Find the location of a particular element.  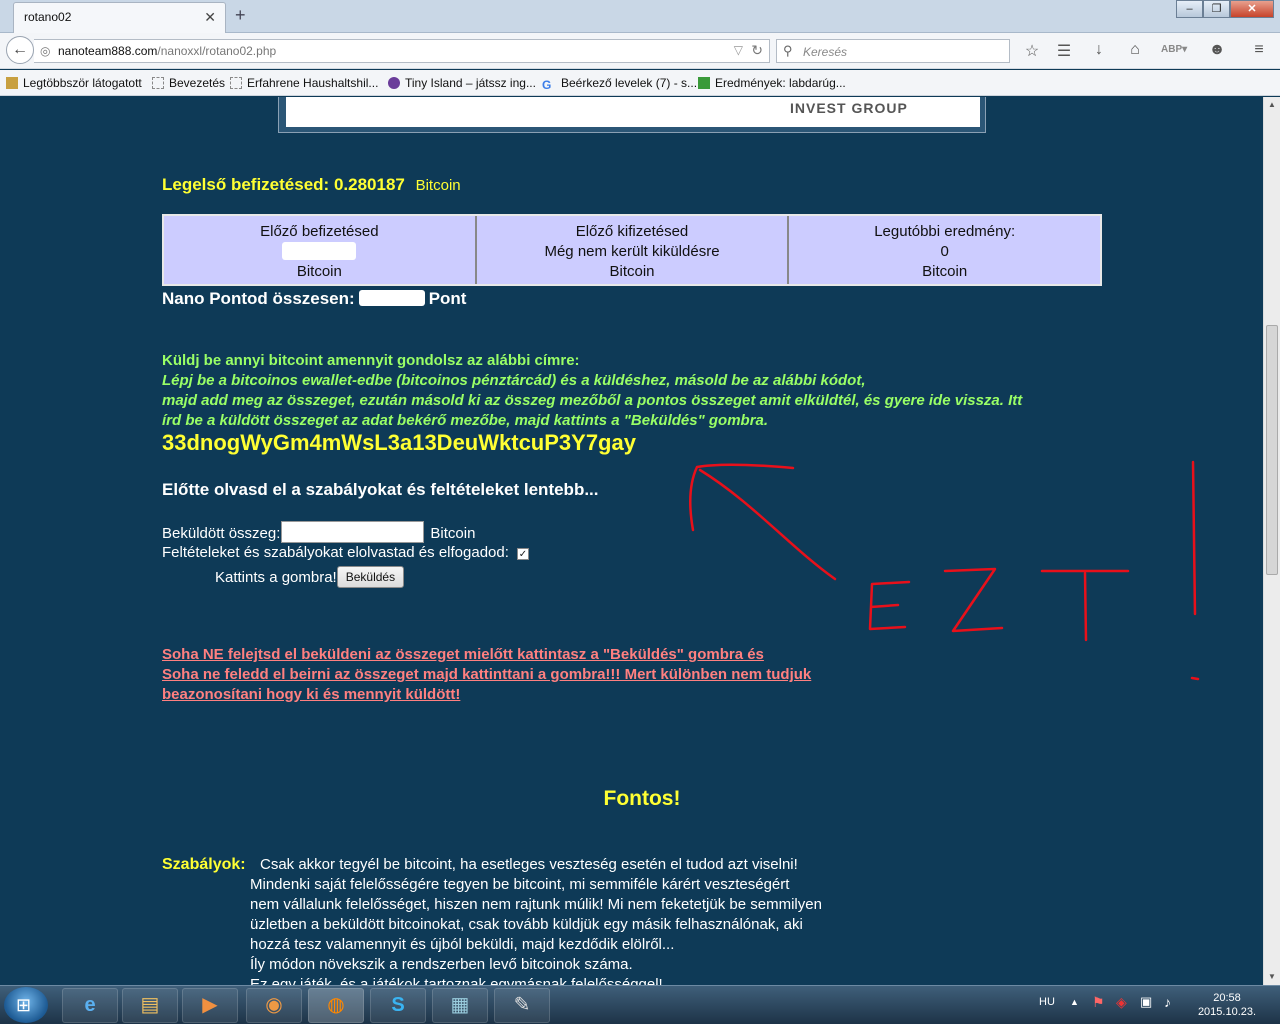

media-player-icon: ▶ is located at coordinates (210, 1005).